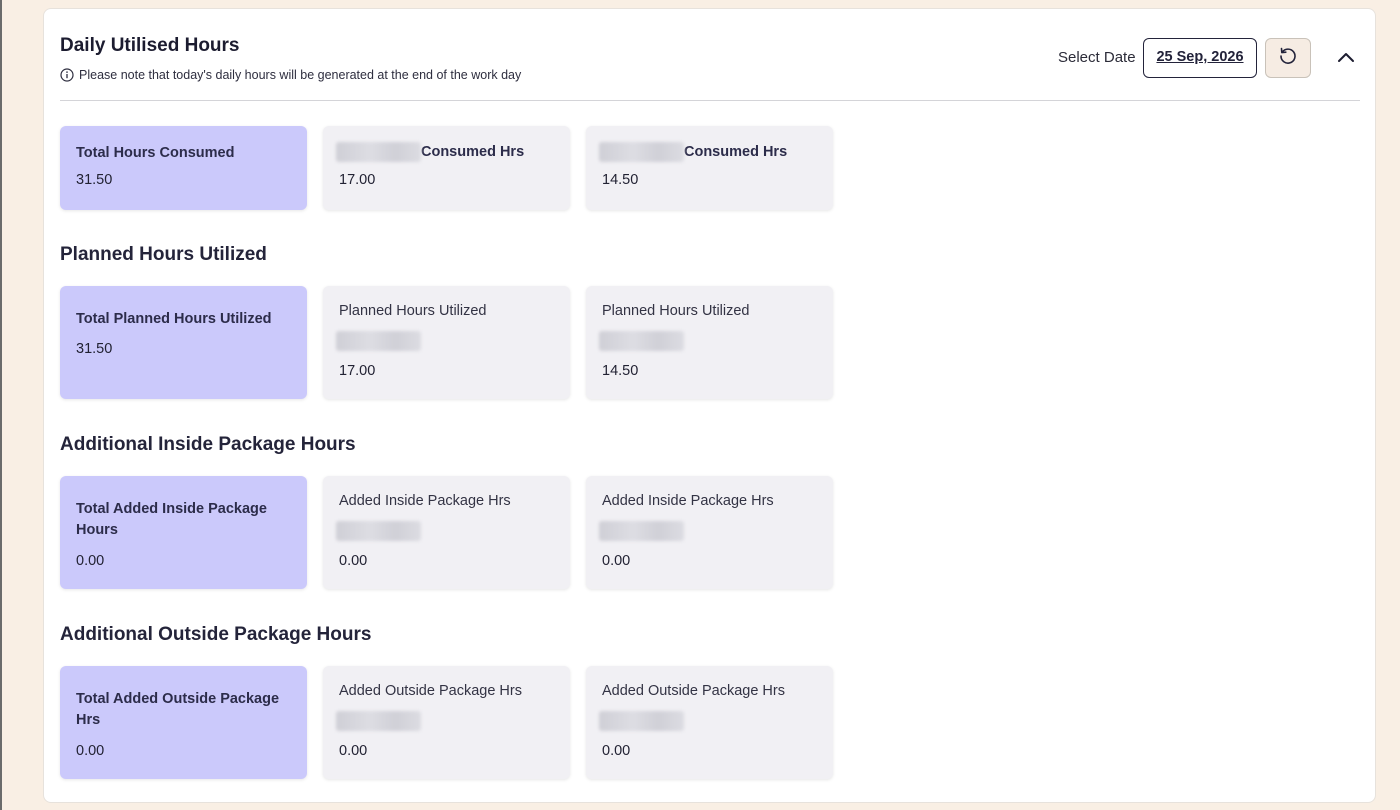  Describe the element at coordinates (150, 45) in the screenshot. I see `page-title: Daily Utilised Hours` at that location.